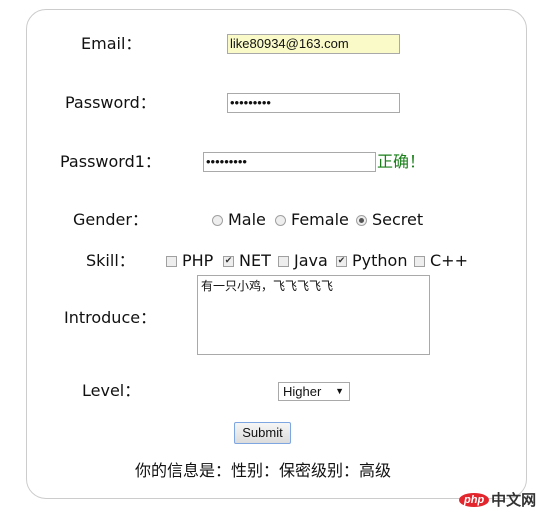 This screenshot has width=551, height=521. I want to click on level-select: Higher ▼, so click(314, 391).